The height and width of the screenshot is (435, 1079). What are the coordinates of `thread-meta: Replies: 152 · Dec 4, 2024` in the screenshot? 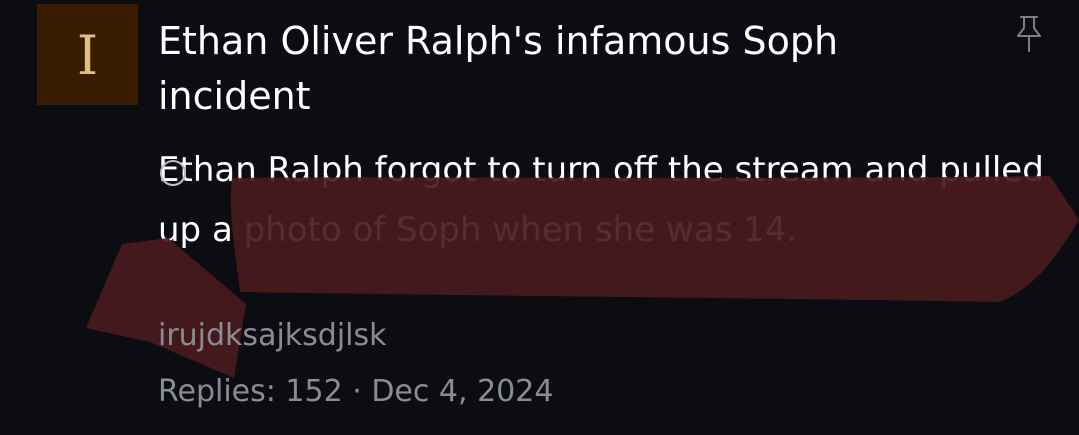 It's located at (355, 391).